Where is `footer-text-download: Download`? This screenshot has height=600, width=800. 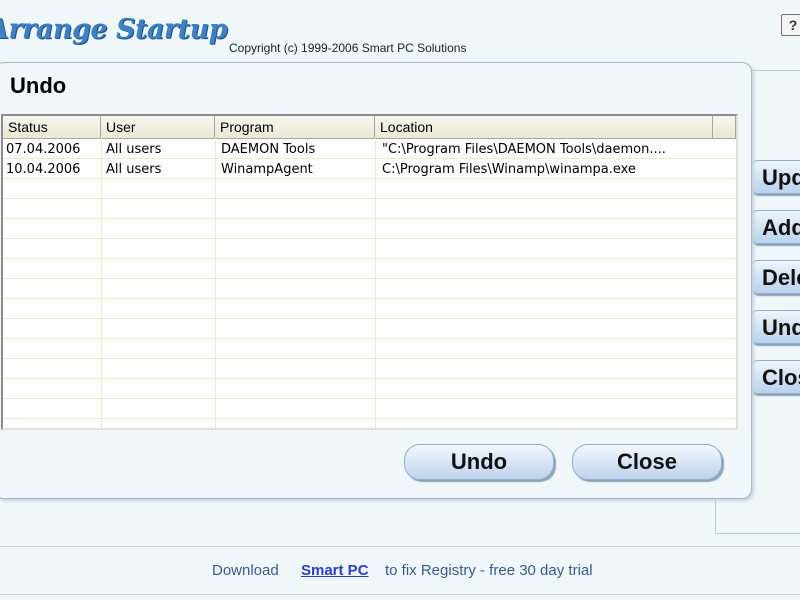
footer-text-download: Download is located at coordinates (245, 570).